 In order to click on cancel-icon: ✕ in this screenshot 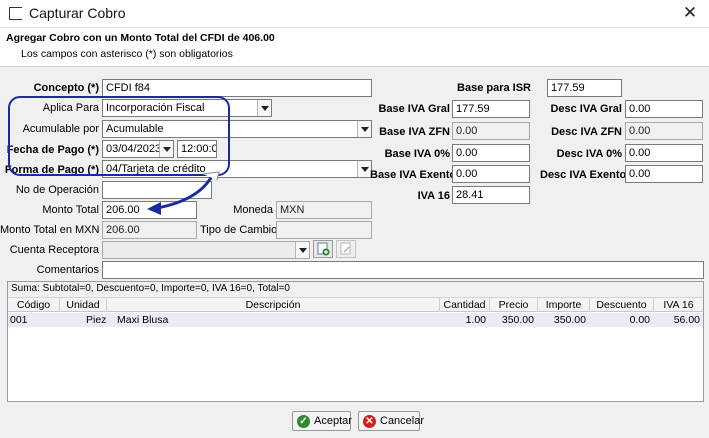, I will do `click(369, 421)`.